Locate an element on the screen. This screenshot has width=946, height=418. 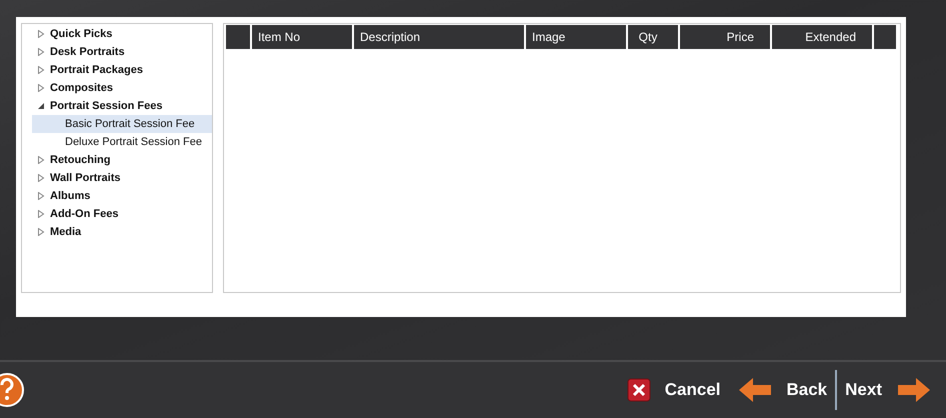
tree-item: Quick Picks is located at coordinates (117, 34).